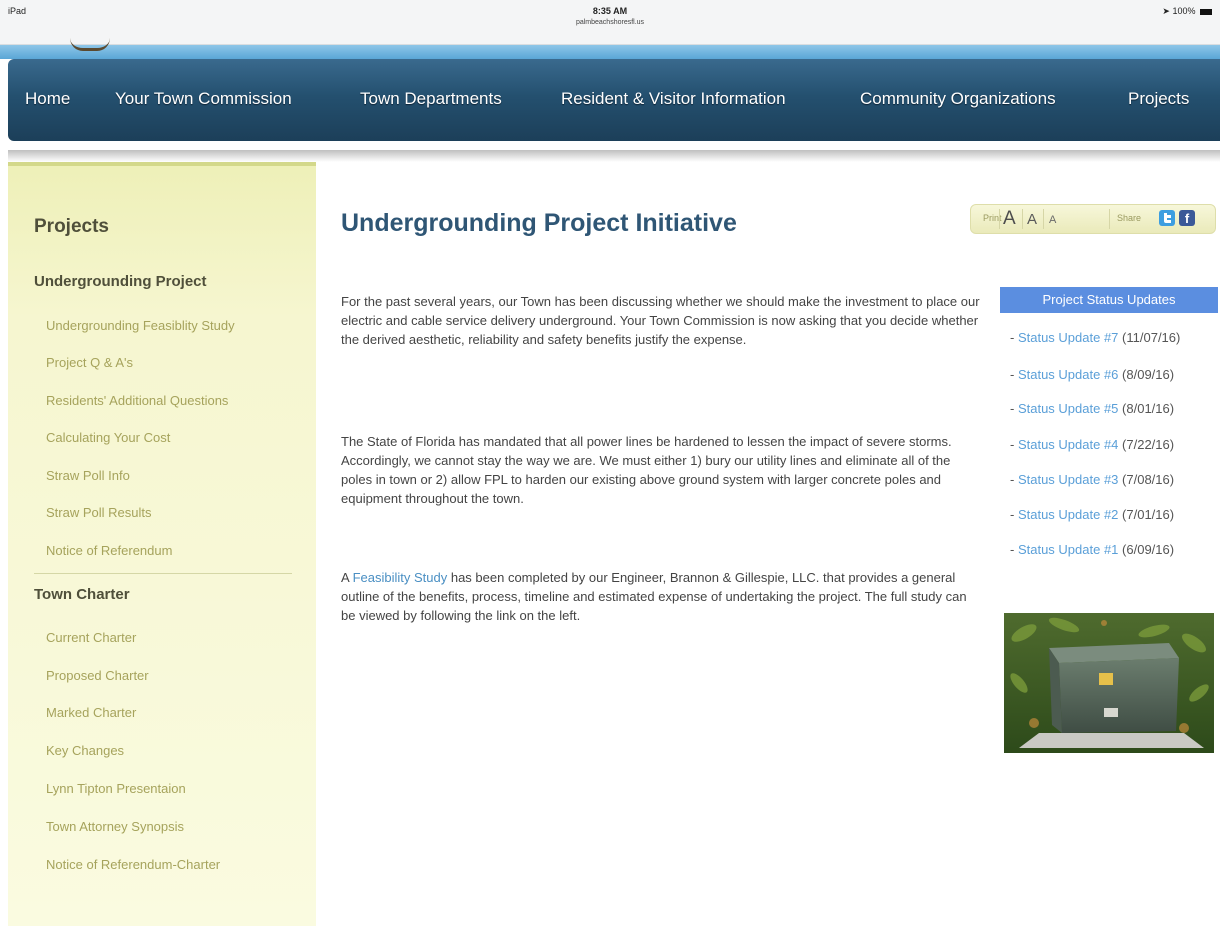  What do you see at coordinates (1167, 218) in the screenshot?
I see `twitter-icon` at bounding box center [1167, 218].